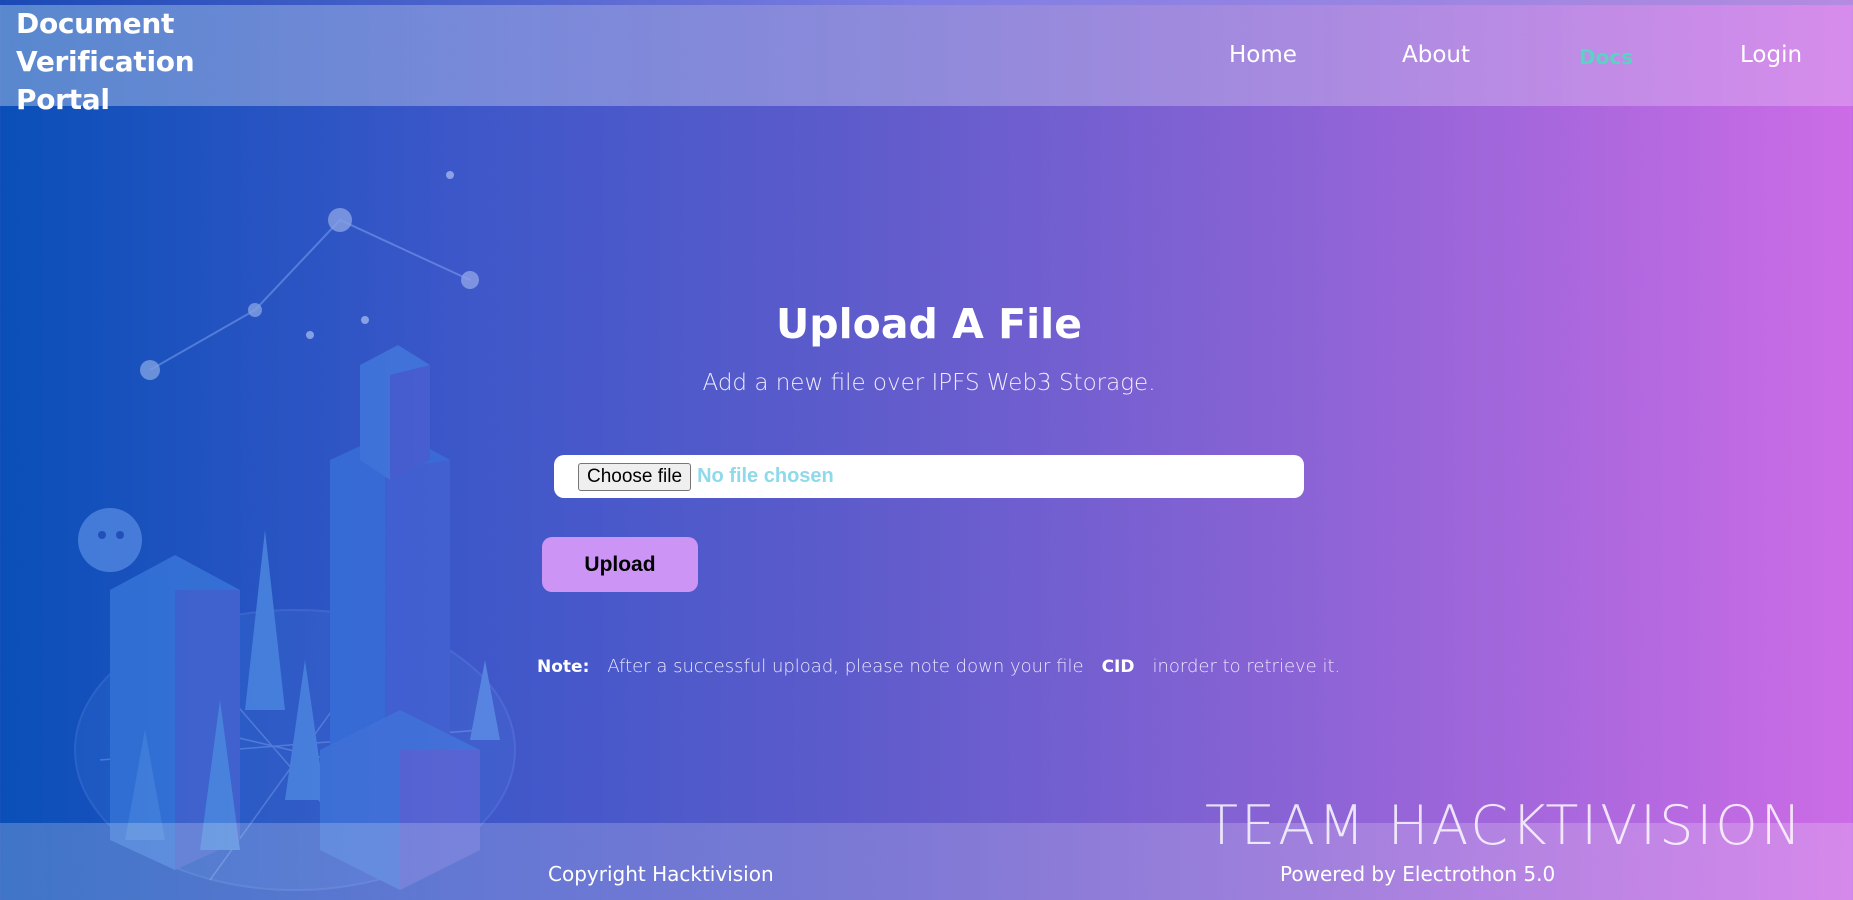 This screenshot has width=1853, height=900. I want to click on page-subtitle: Add a new file over IPFS Web3 Storage., so click(929, 383).